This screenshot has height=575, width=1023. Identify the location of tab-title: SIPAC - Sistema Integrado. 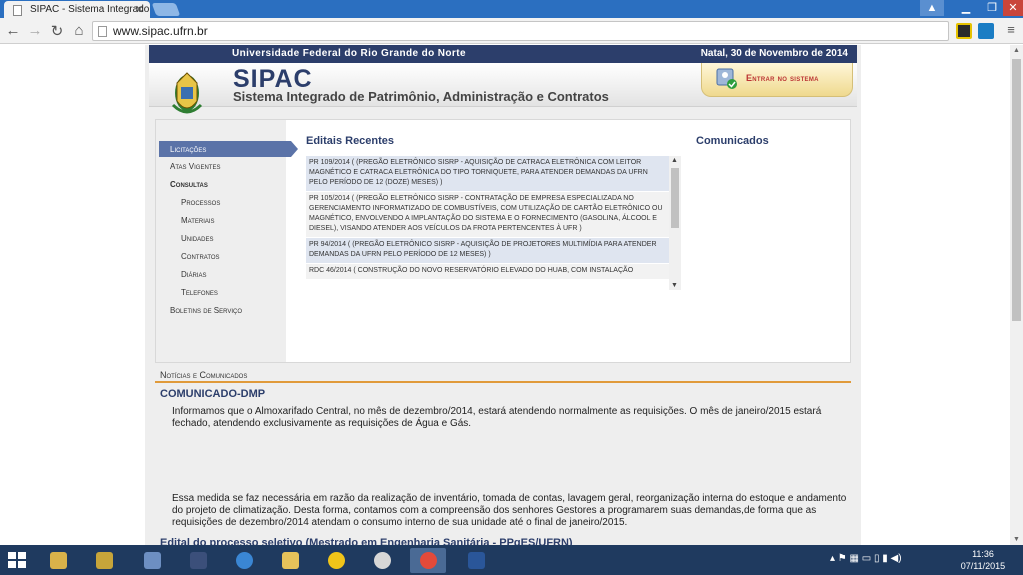
(90, 9).